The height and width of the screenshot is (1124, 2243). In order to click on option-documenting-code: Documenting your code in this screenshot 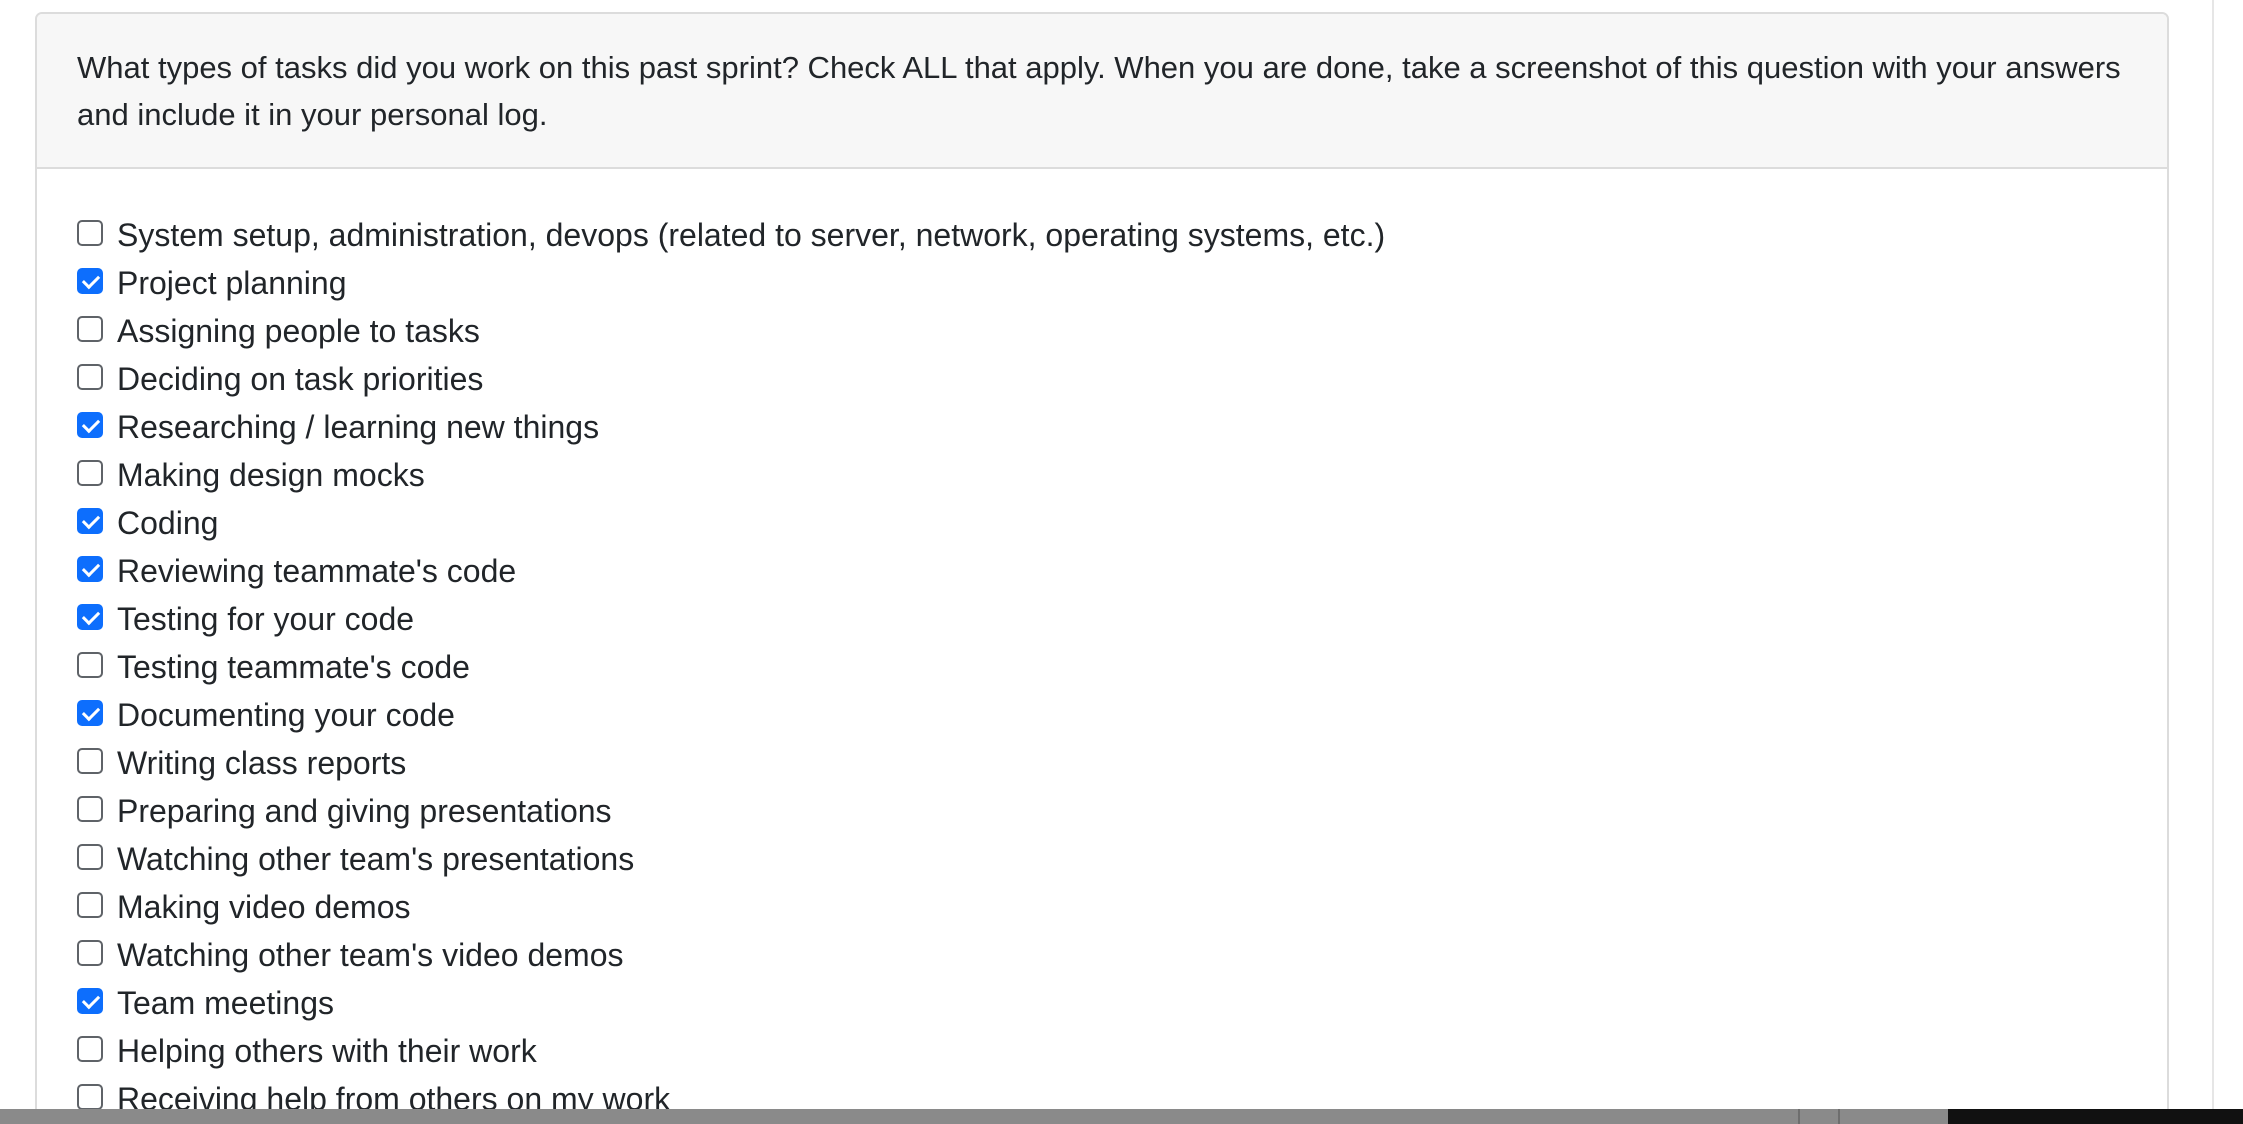, I will do `click(1122, 715)`.